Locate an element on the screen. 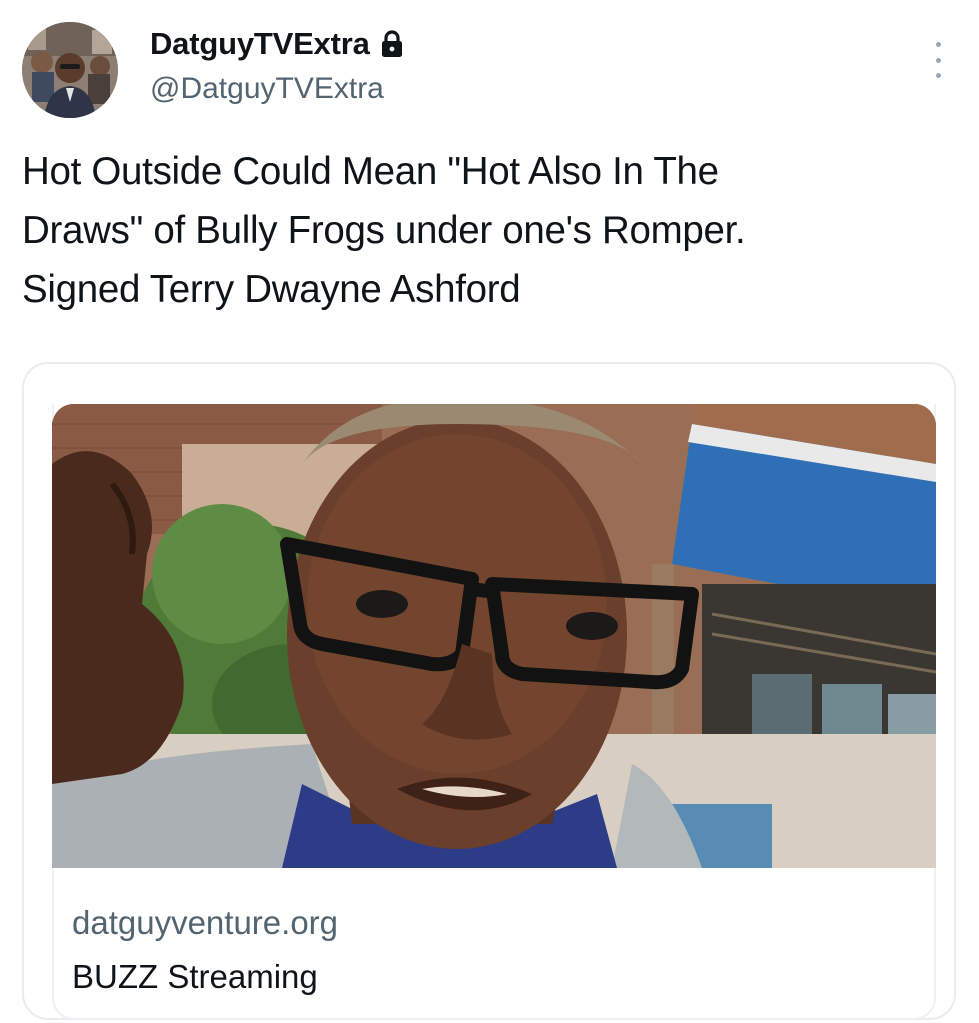 The width and height of the screenshot is (979, 1023). avatar is located at coordinates (70, 70).